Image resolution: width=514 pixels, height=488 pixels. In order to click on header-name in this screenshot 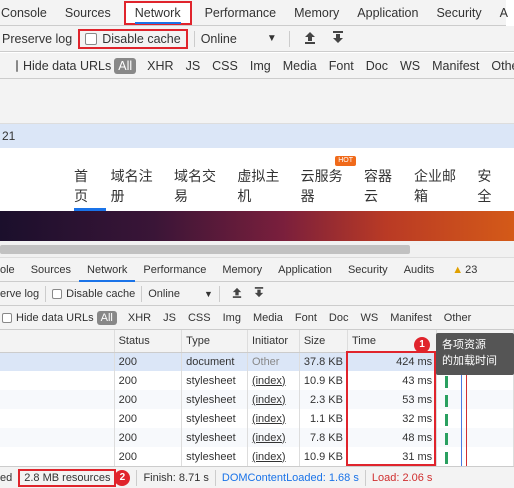, I will do `click(57, 341)`.